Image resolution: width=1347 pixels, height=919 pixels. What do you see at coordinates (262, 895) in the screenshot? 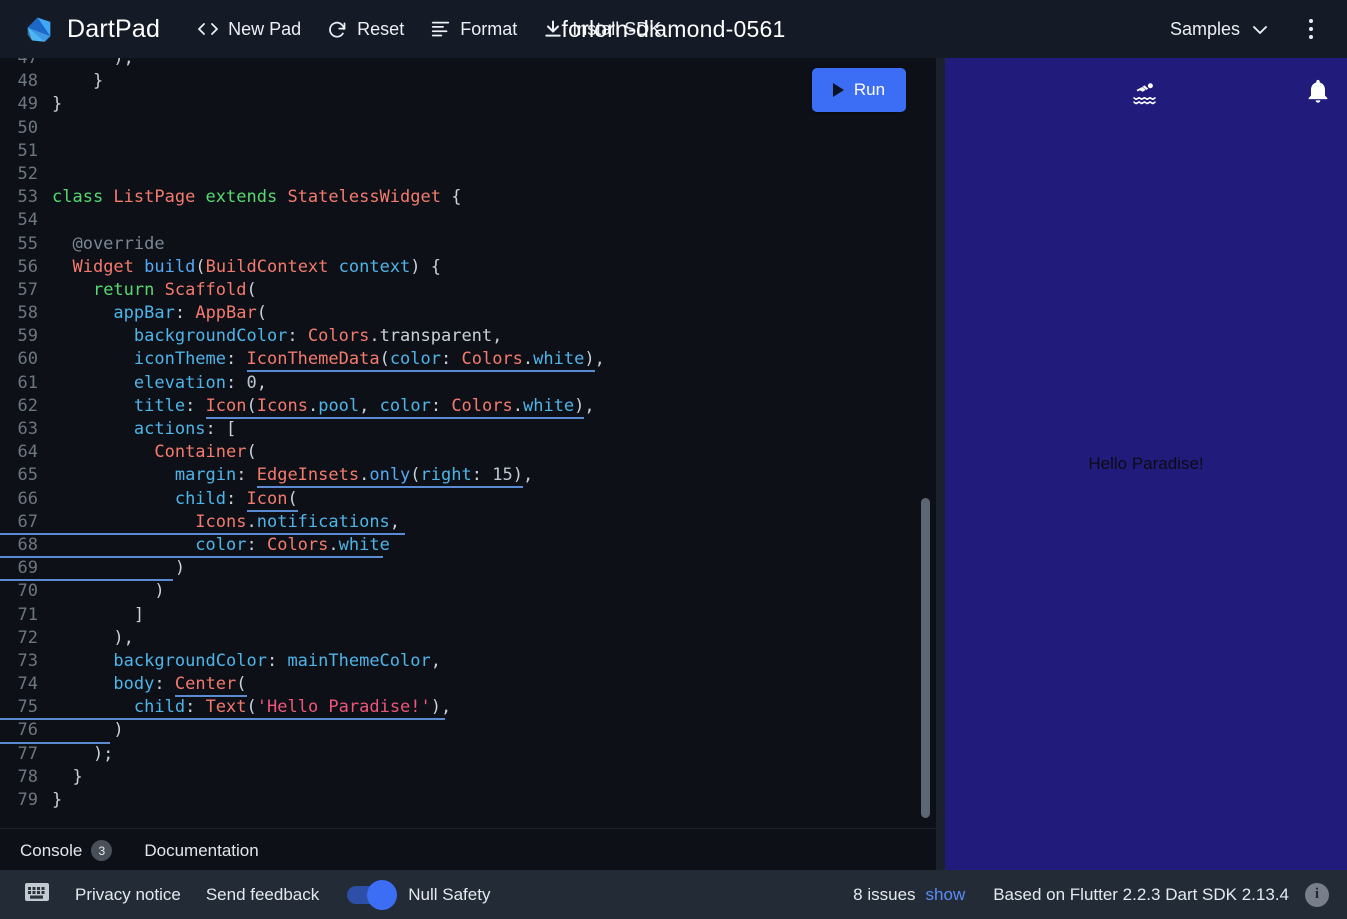
I see `send-feedback-link: Send feedback` at bounding box center [262, 895].